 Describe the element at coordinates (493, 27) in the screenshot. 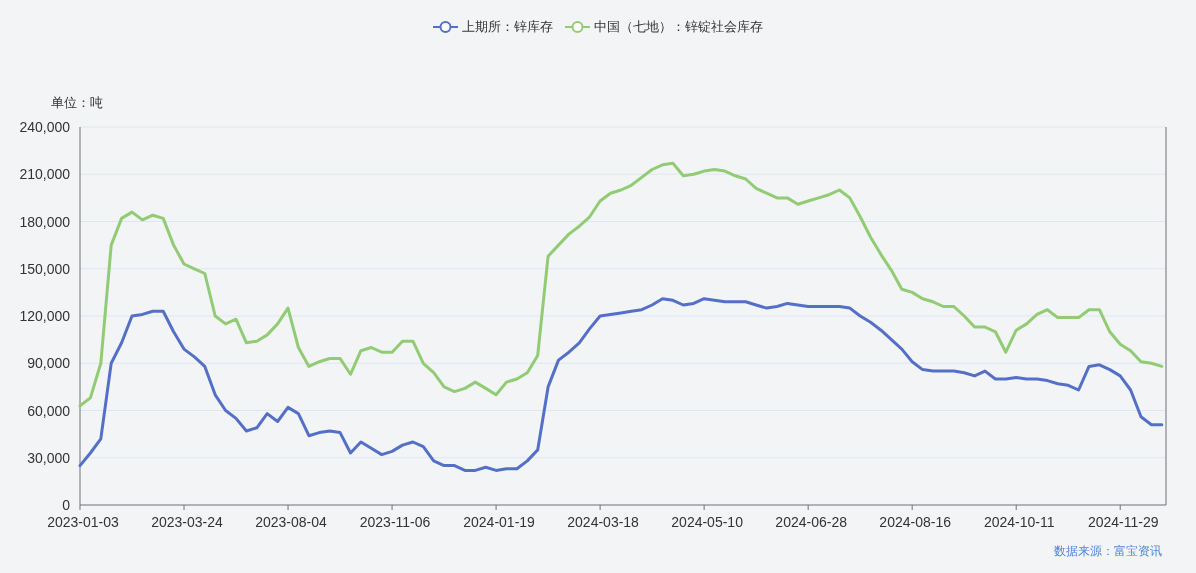

I see `legend-item: 上期所：锌库存` at that location.